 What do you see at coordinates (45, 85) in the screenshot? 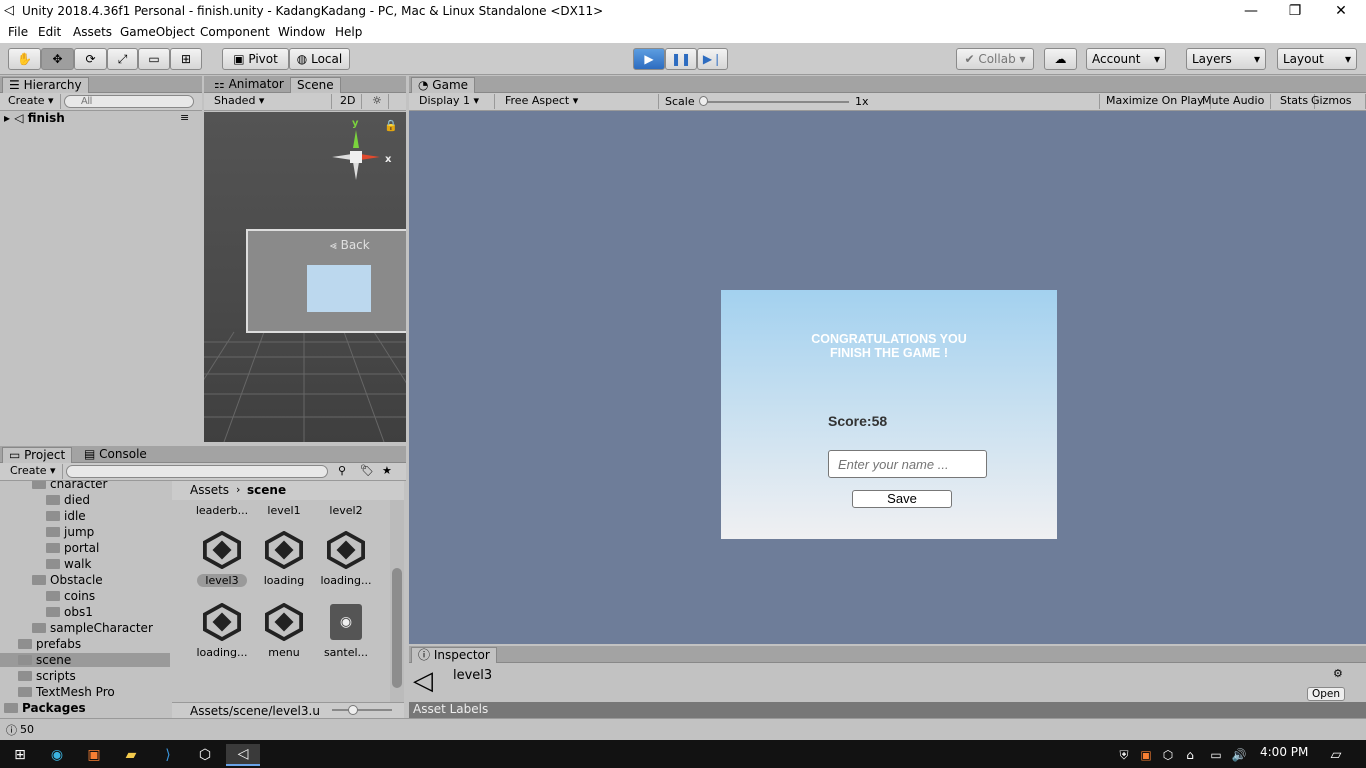
I see `tab-hierarchy: ☰ Hierarchy` at bounding box center [45, 85].